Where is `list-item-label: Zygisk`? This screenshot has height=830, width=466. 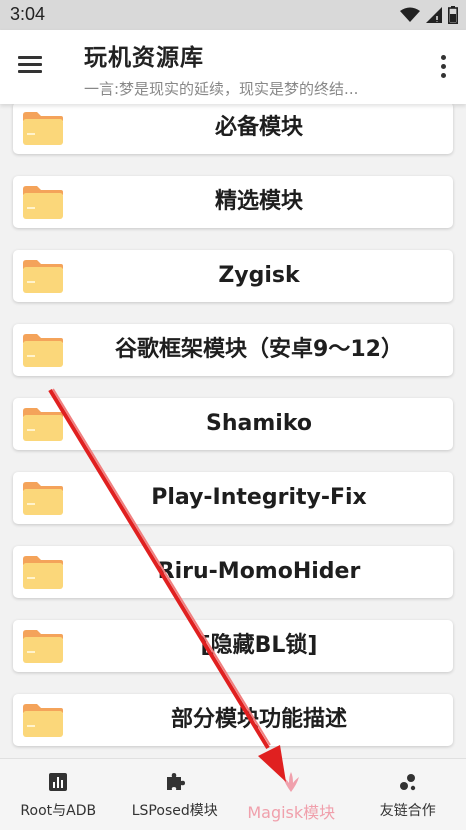 list-item-label: Zygisk is located at coordinates (259, 275).